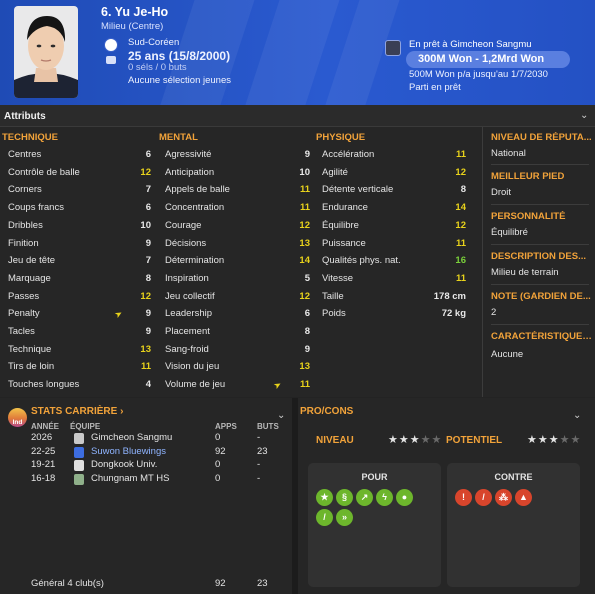 This screenshot has width=595, height=594. What do you see at coordinates (344, 497) in the screenshot?
I see `dna-icon: §` at bounding box center [344, 497].